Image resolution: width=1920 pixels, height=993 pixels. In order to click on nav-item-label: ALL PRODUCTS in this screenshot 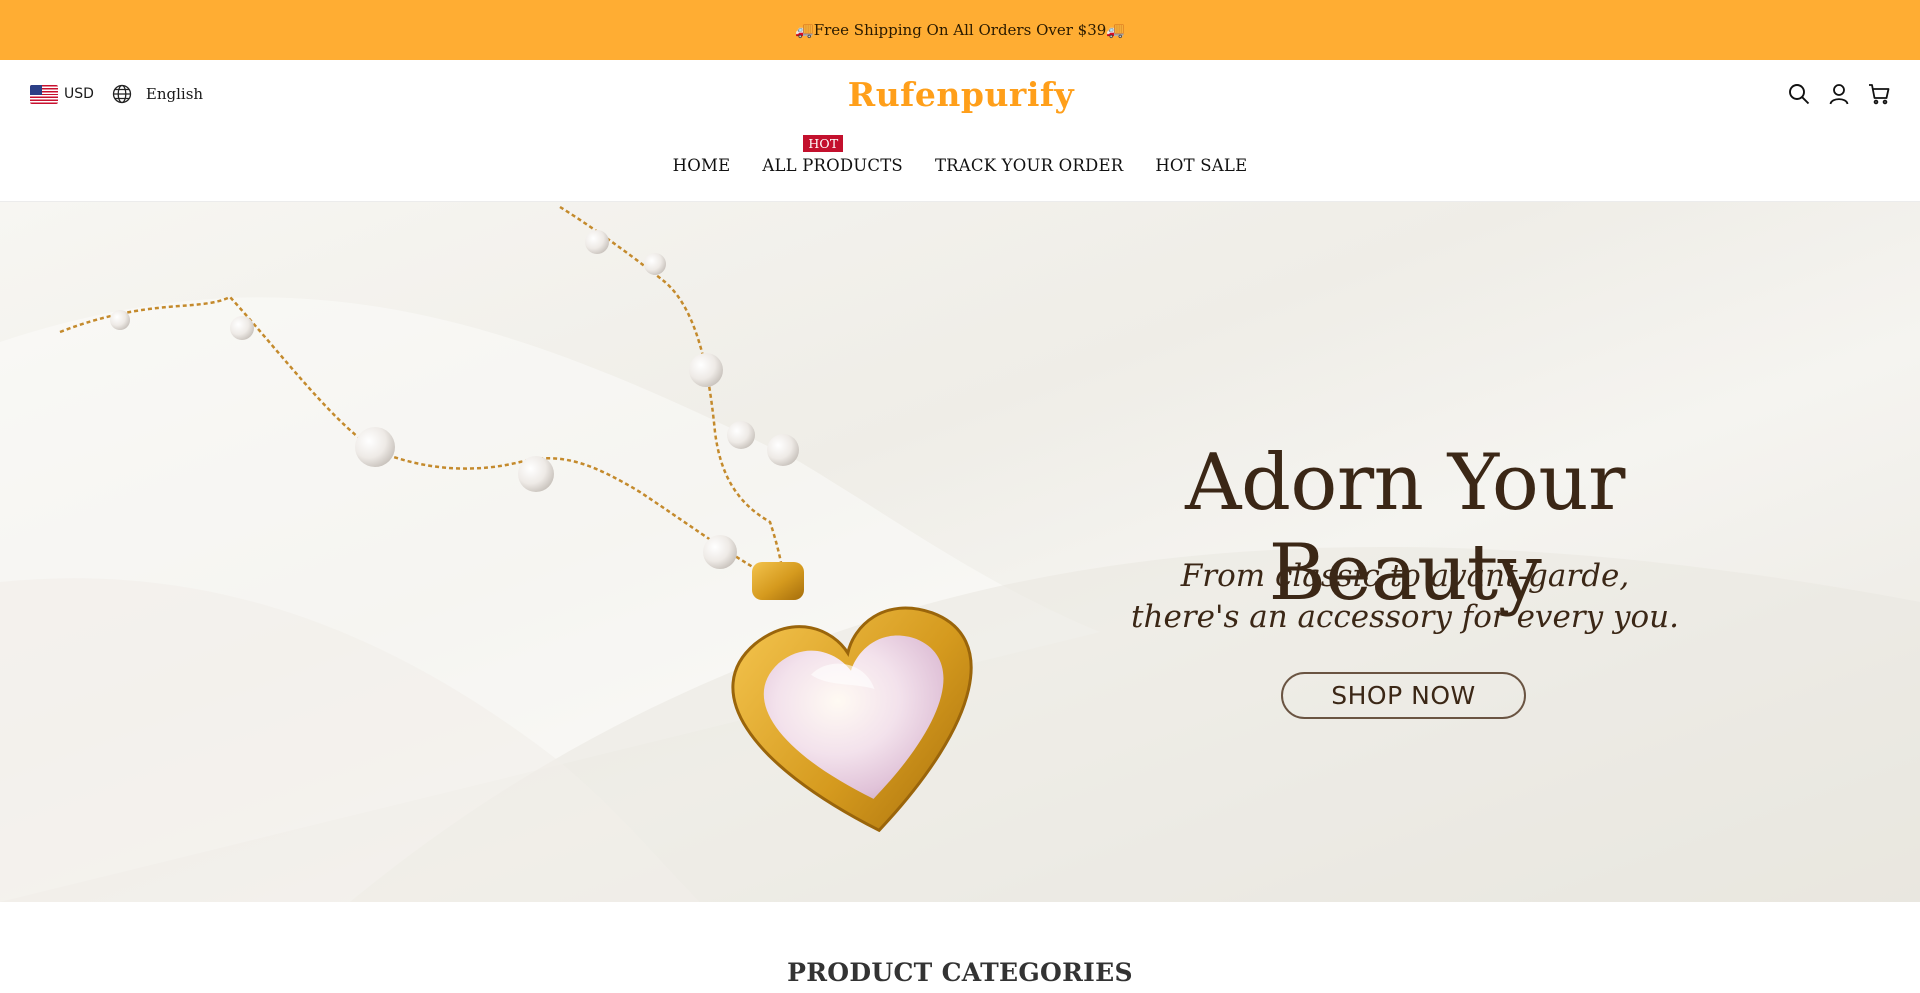, I will do `click(832, 165)`.